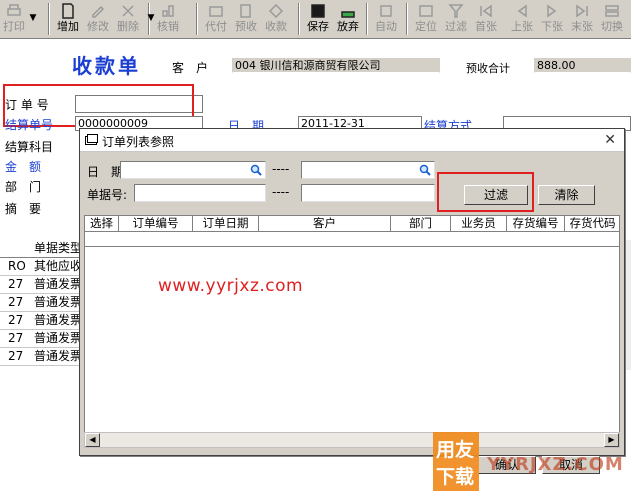 The width and height of the screenshot is (631, 491). I want to click on toolbar-last-button: 末张, so click(582, 18).